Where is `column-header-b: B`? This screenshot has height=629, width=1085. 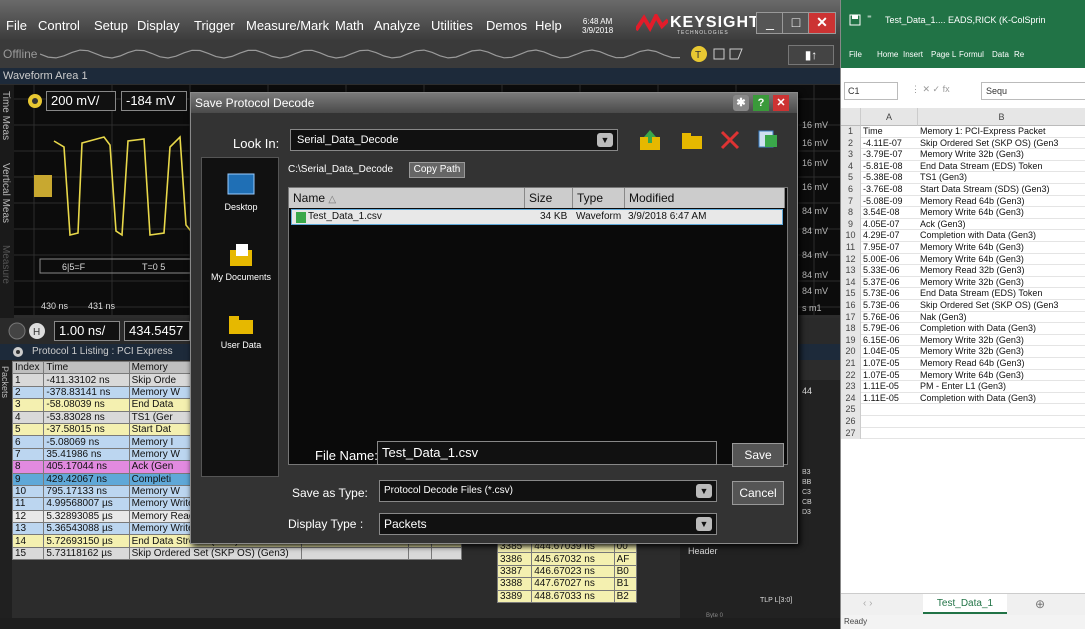 column-header-b: B is located at coordinates (1001, 117).